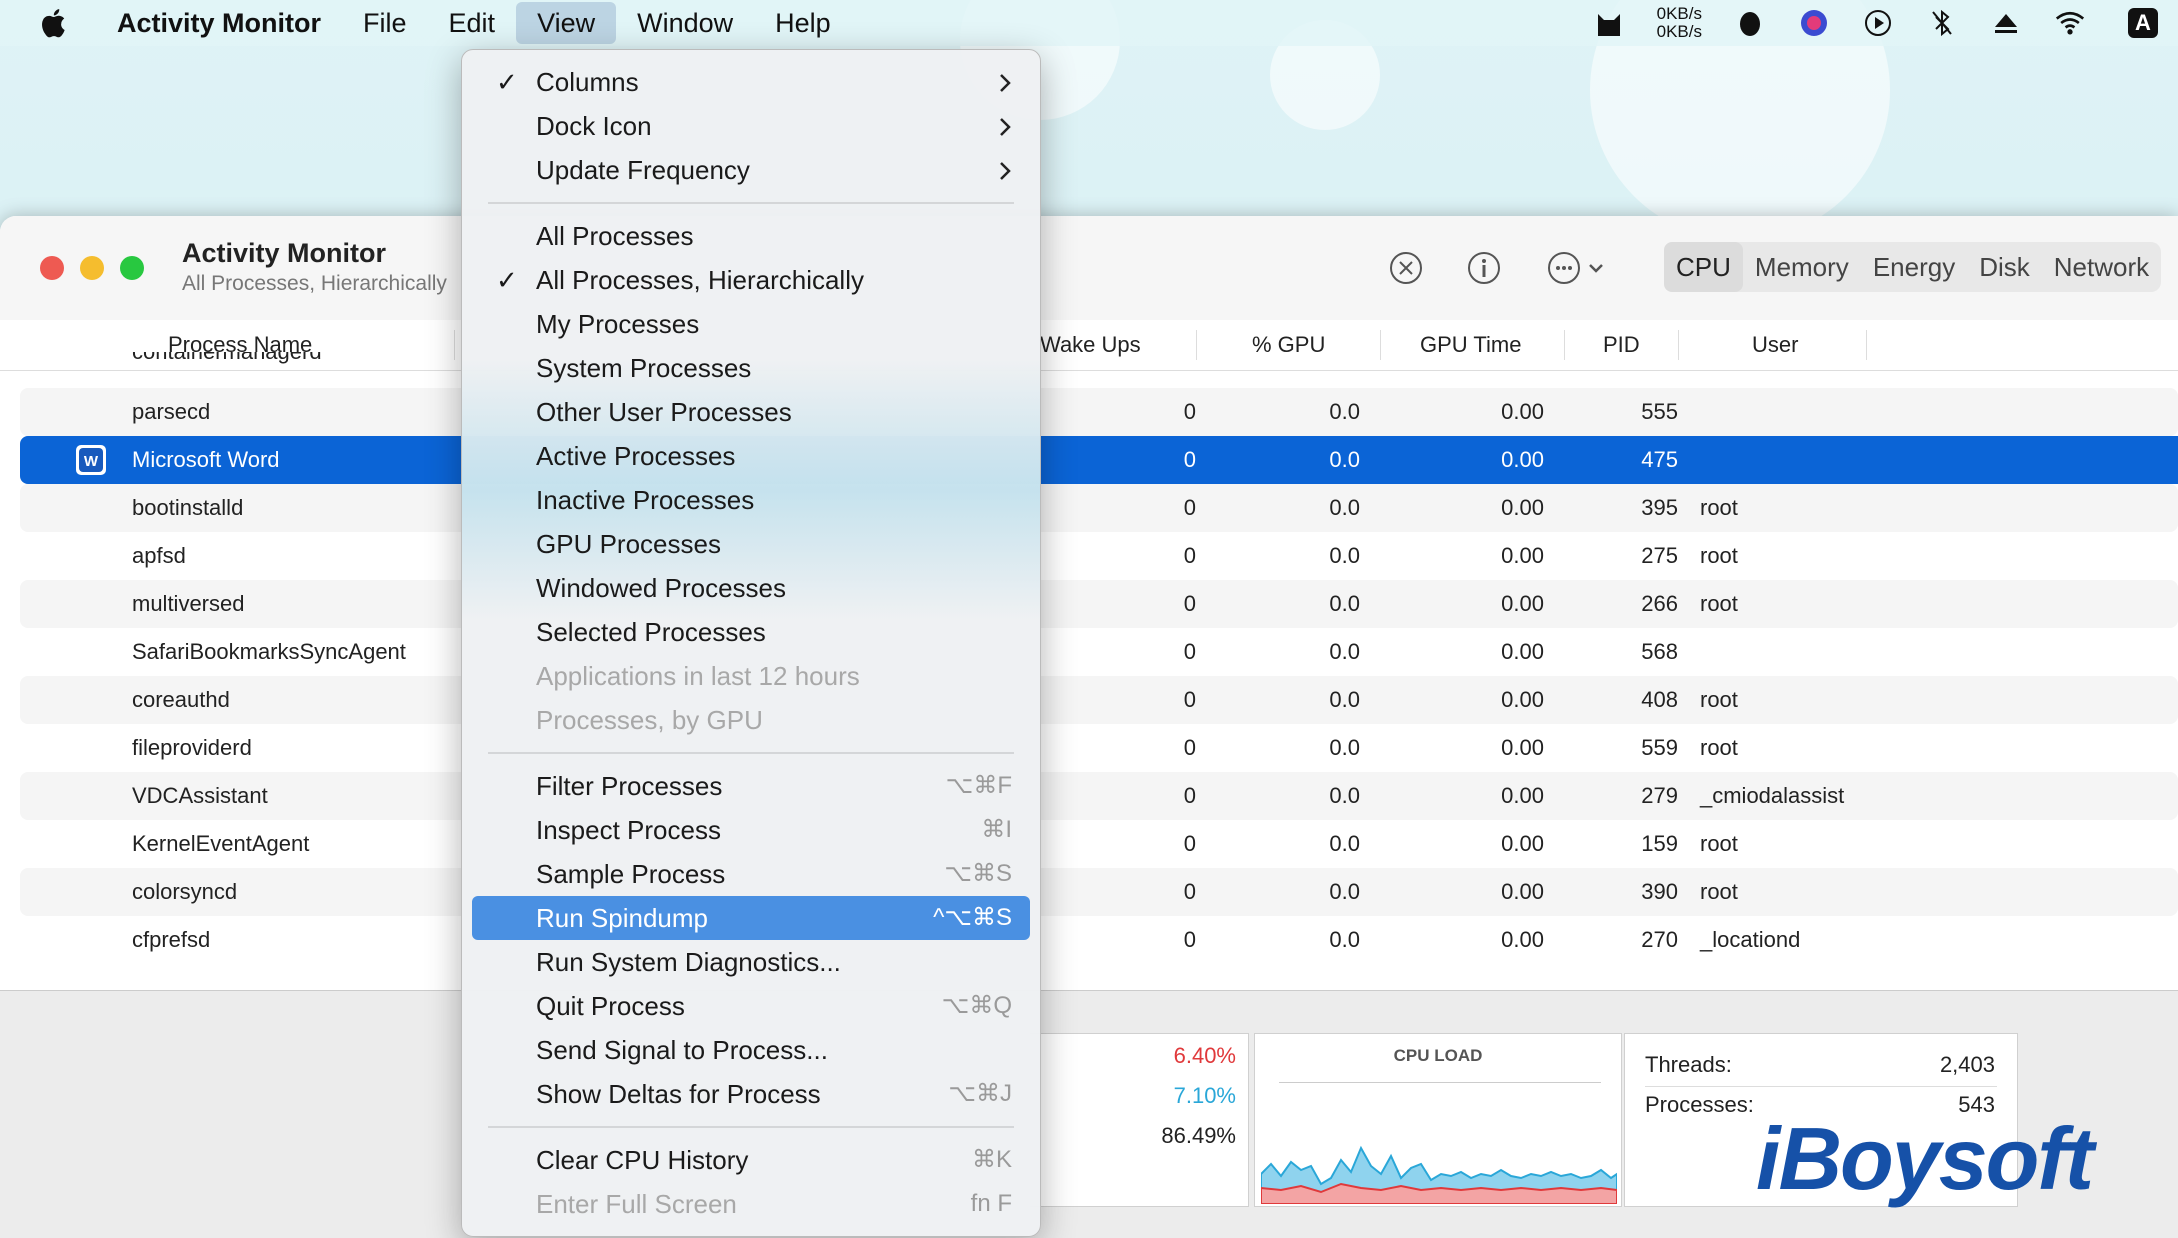  What do you see at coordinates (2004, 267) in the screenshot?
I see `tab-disk: Disk` at bounding box center [2004, 267].